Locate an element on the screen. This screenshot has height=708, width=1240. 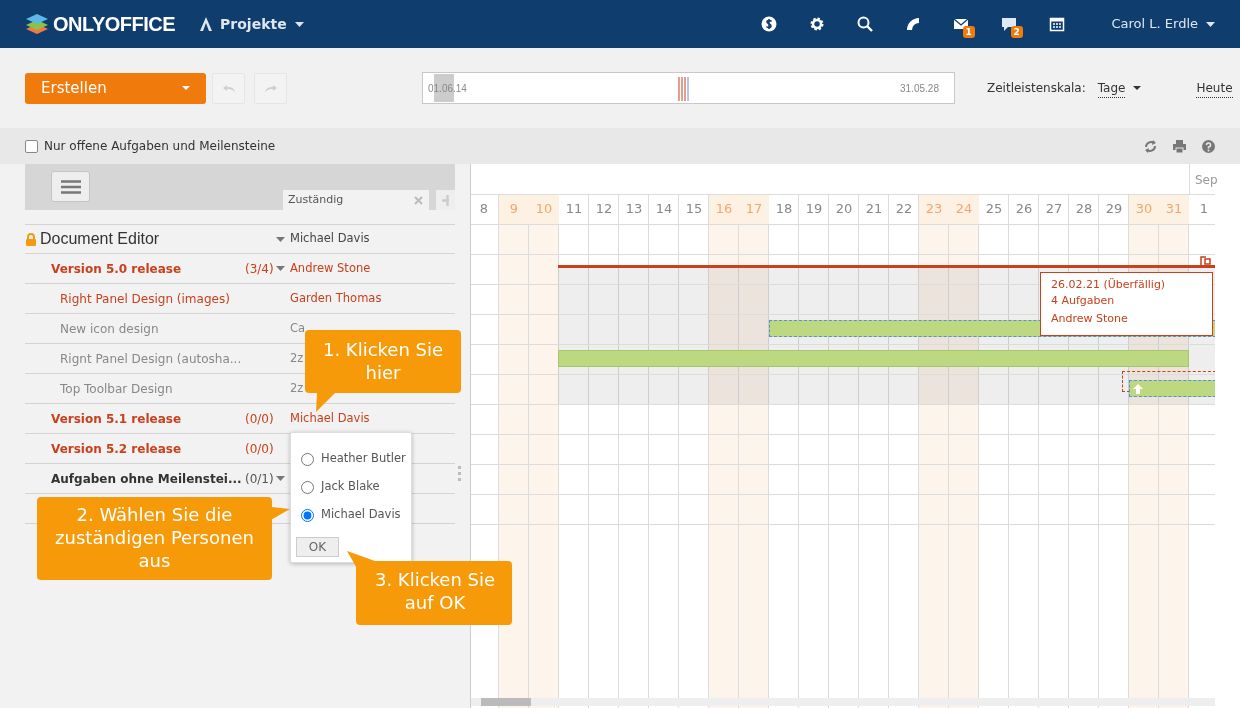
day-label: 19 is located at coordinates (814, 209).